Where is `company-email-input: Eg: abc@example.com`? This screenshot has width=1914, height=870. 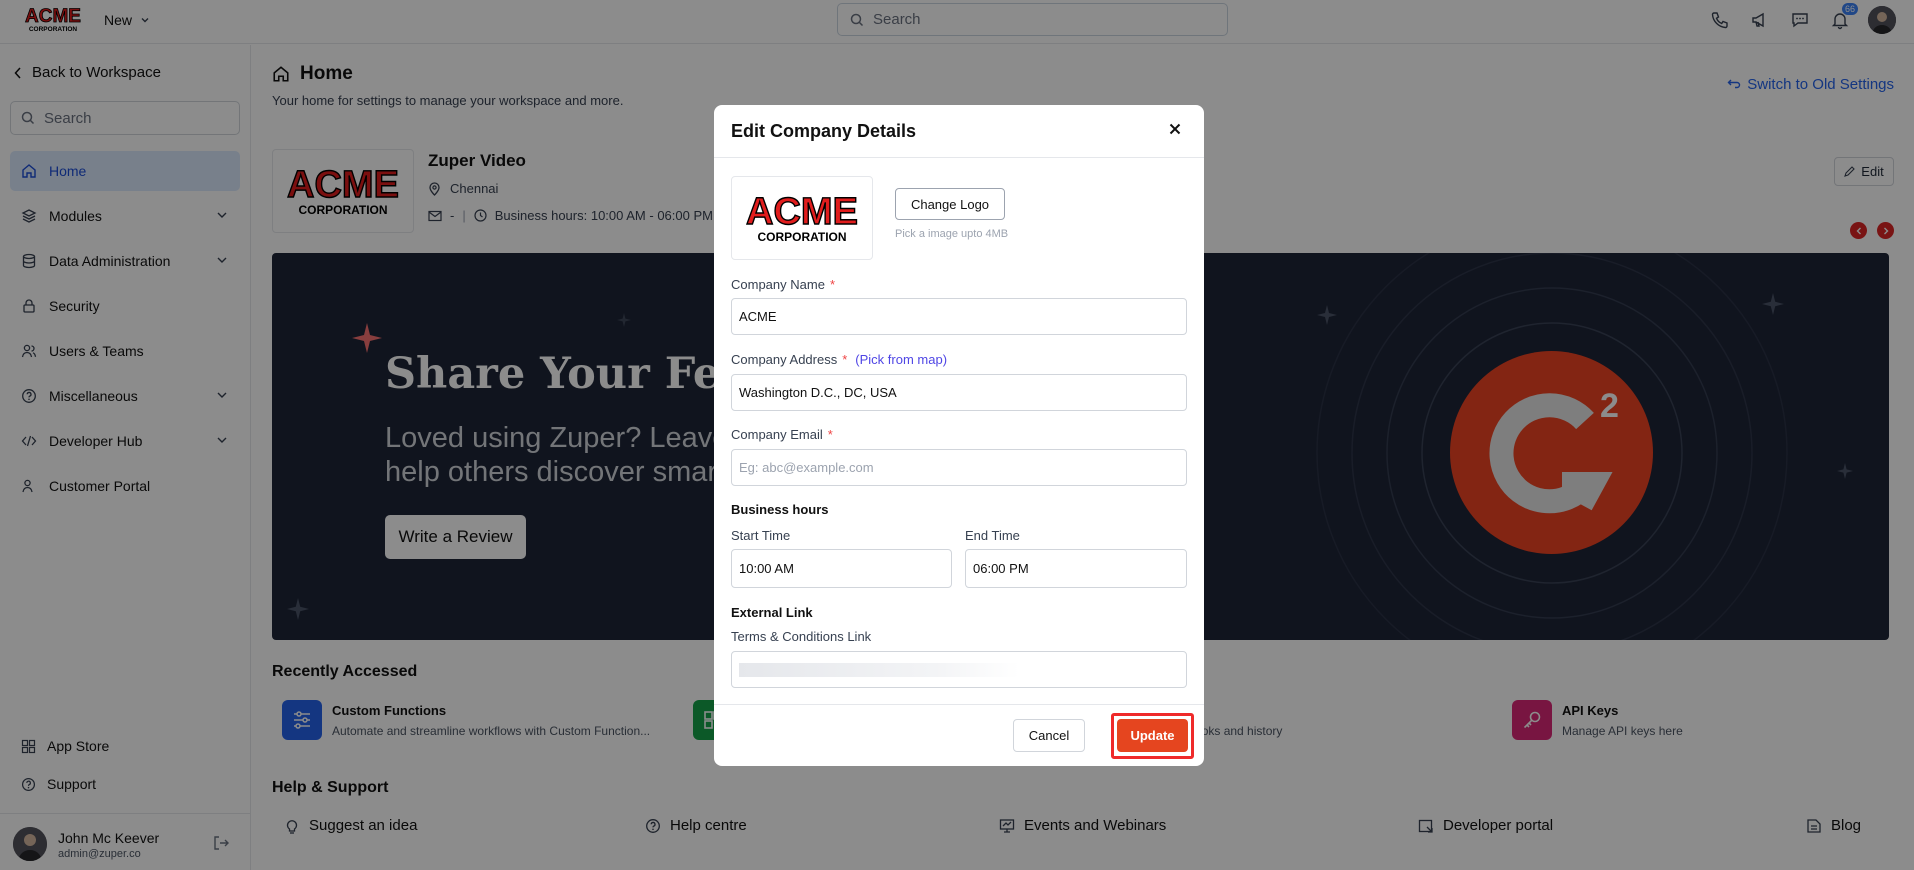
company-email-input: Eg: abc@example.com is located at coordinates (959, 467).